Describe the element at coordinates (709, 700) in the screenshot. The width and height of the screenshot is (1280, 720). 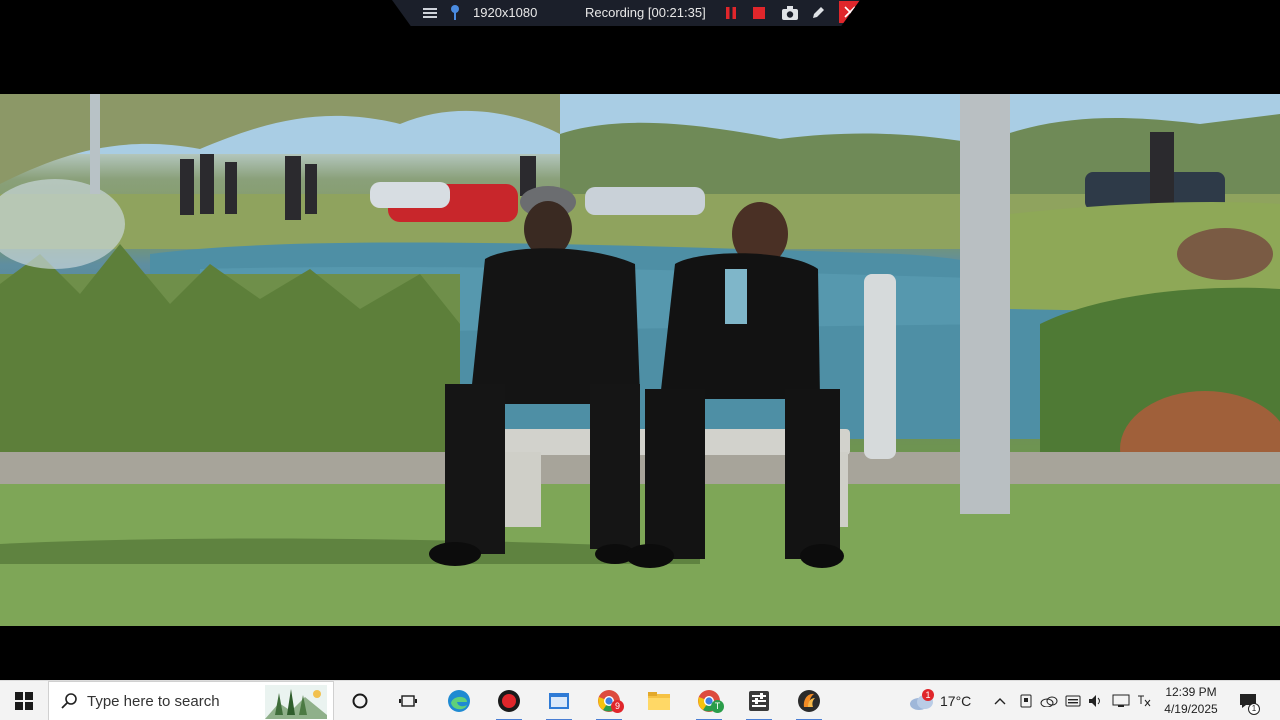
I see `taskbar-app-chrome-profile: T` at that location.